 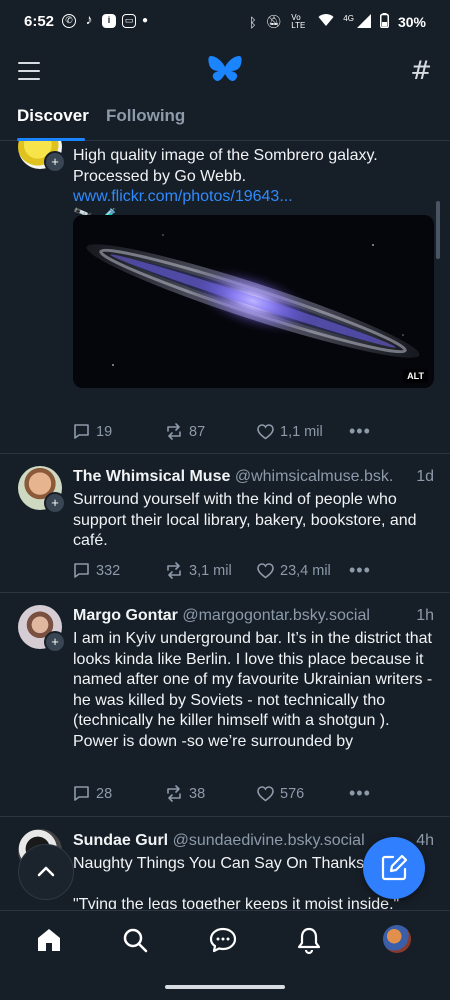 What do you see at coordinates (425, 476) in the screenshot?
I see `post-time: 1d` at bounding box center [425, 476].